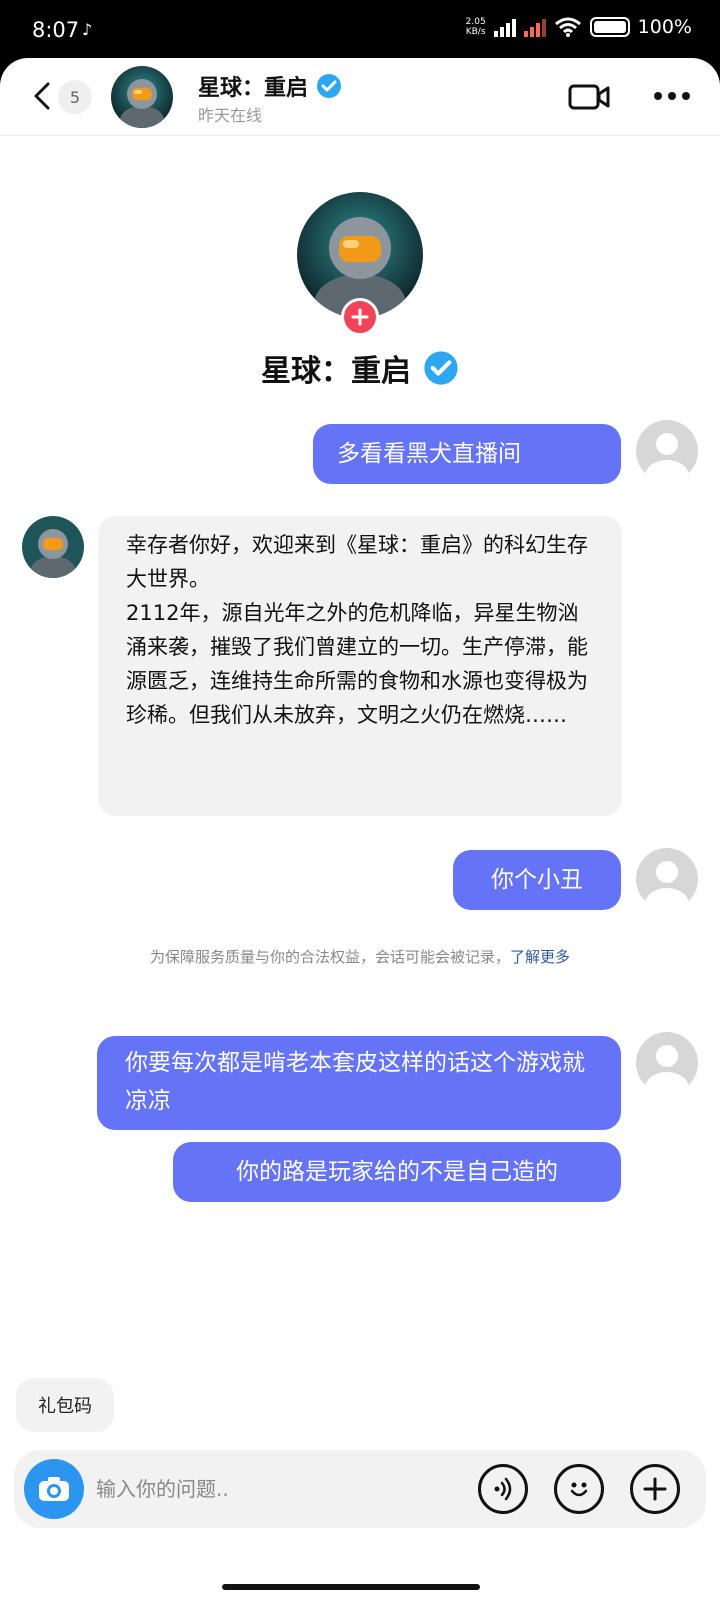  What do you see at coordinates (142, 97) in the screenshot?
I see `avatar` at bounding box center [142, 97].